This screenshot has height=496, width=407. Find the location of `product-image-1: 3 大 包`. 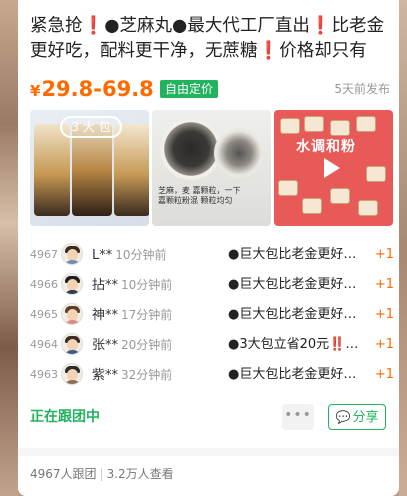

product-image-1: 3 大 包 is located at coordinates (89, 168).